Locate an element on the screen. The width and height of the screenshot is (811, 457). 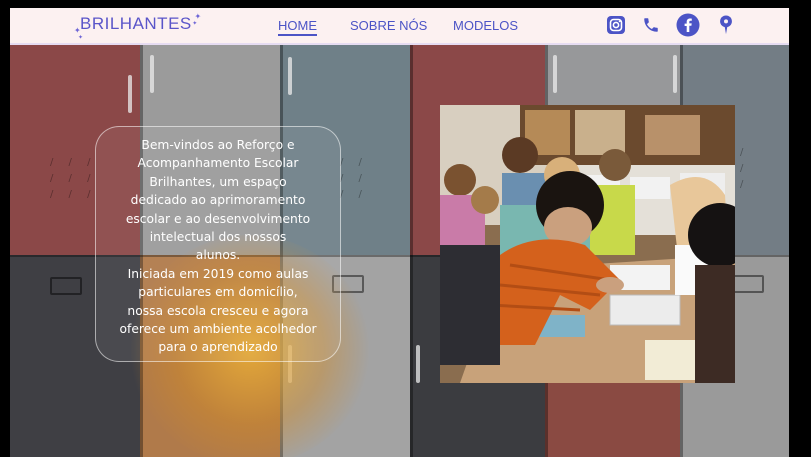
nav-modelos: MODELOS is located at coordinates (485, 25).